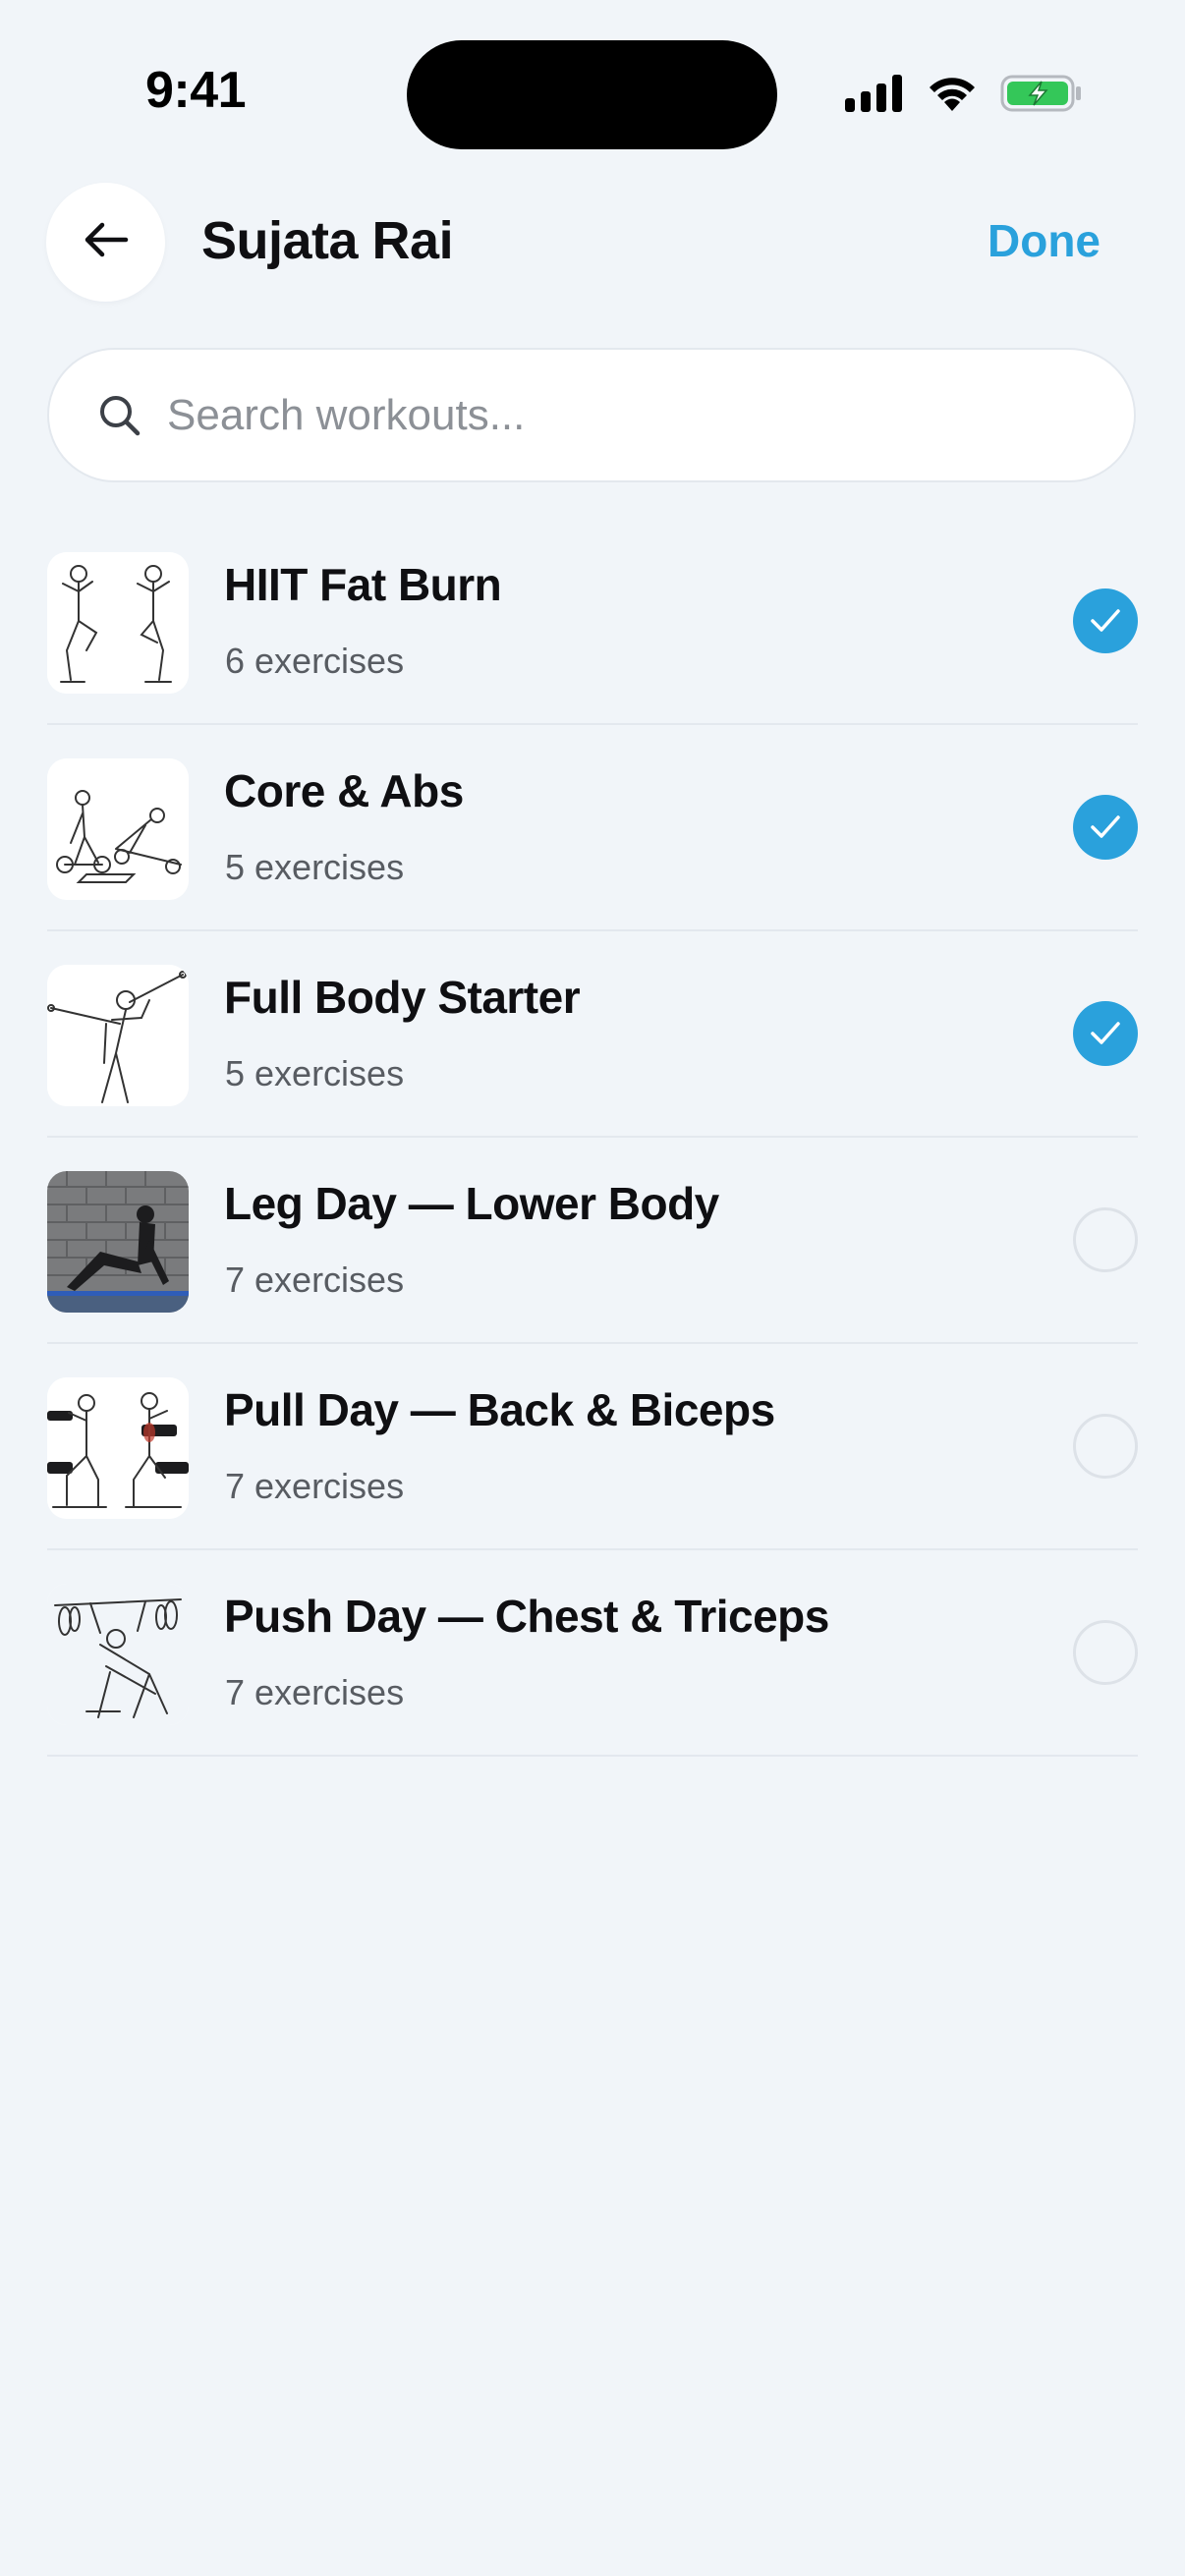  What do you see at coordinates (592, 1241) in the screenshot?
I see `workout-row-leg-day: Leg Day — Lower Body 7 exercises` at bounding box center [592, 1241].